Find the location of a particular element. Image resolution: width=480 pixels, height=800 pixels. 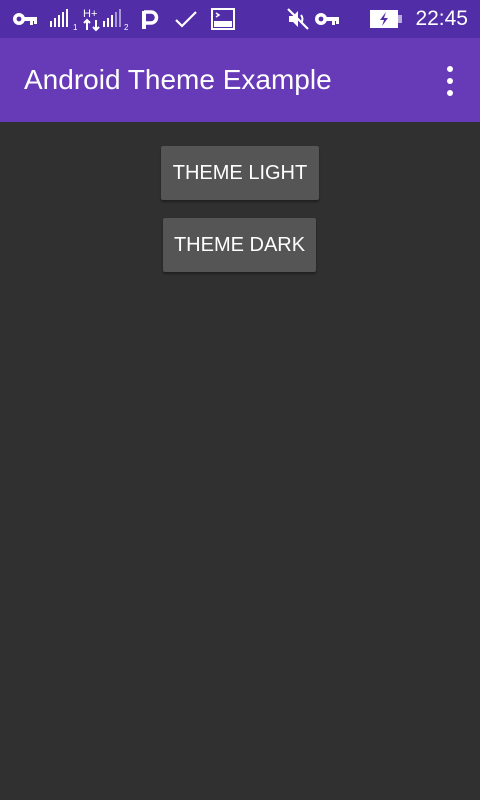

screen-icon is located at coordinates (223, 19).